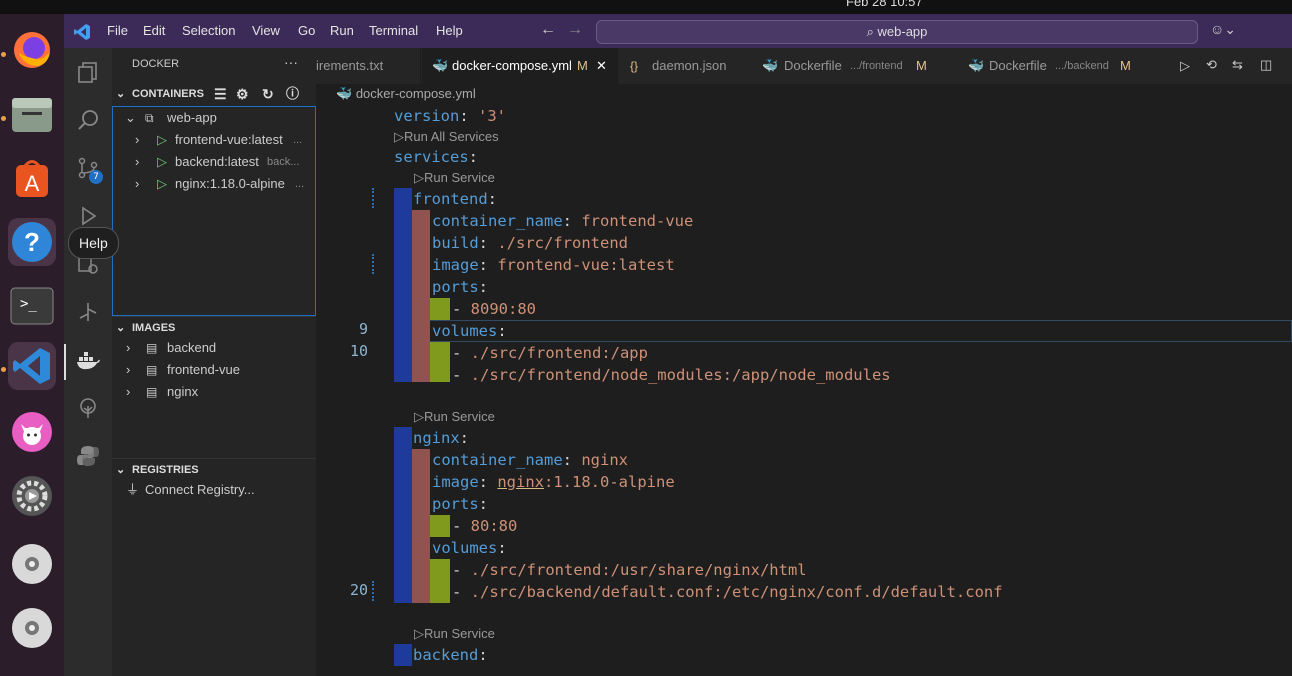 The height and width of the screenshot is (676, 1292). What do you see at coordinates (469, 548) in the screenshot?
I see `code-line: volumes:` at bounding box center [469, 548].